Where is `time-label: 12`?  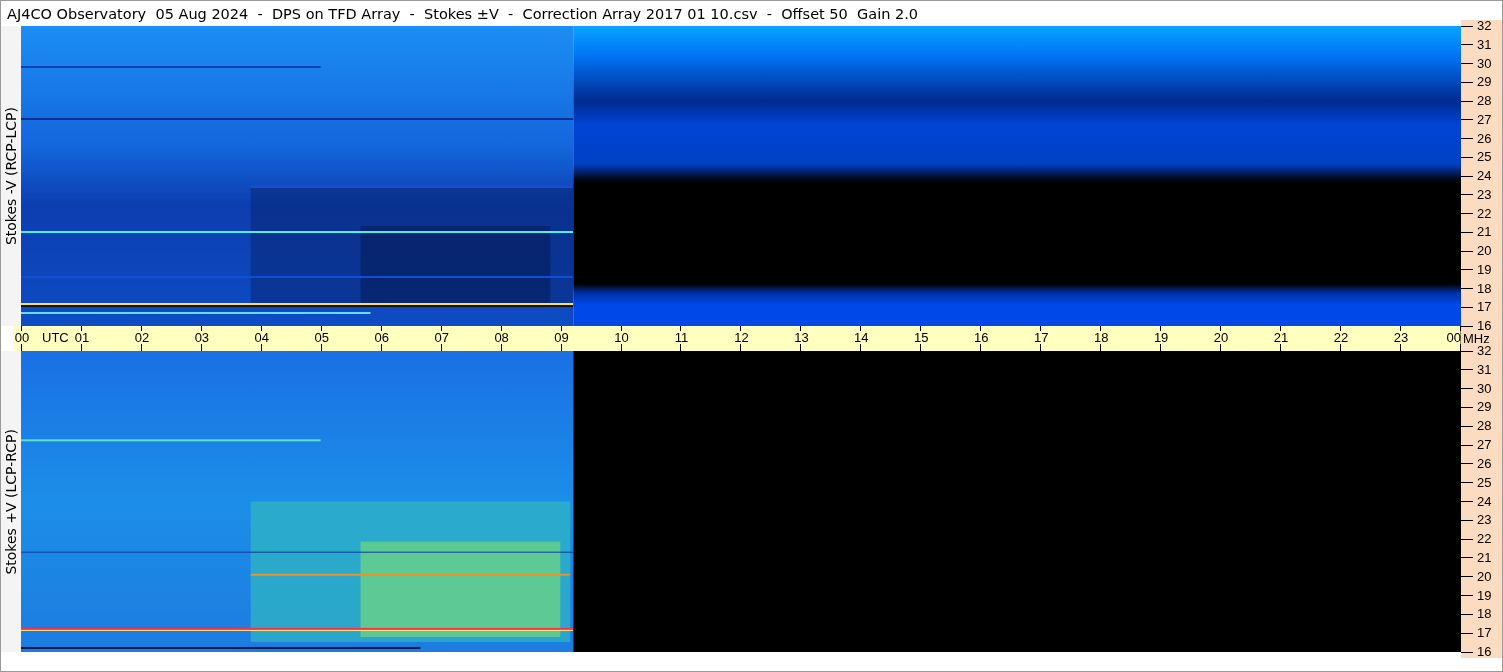 time-label: 12 is located at coordinates (741, 337).